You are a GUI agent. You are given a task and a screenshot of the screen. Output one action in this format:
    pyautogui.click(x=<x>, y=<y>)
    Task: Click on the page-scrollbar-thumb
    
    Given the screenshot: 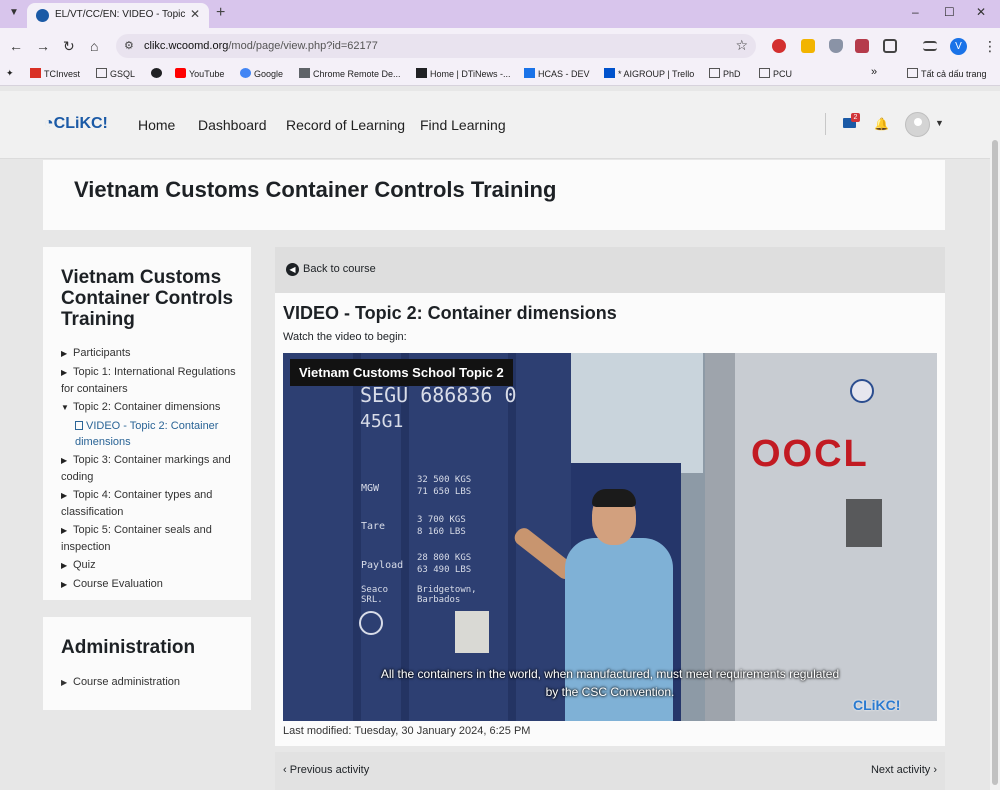 What is the action you would take?
    pyautogui.click(x=995, y=462)
    